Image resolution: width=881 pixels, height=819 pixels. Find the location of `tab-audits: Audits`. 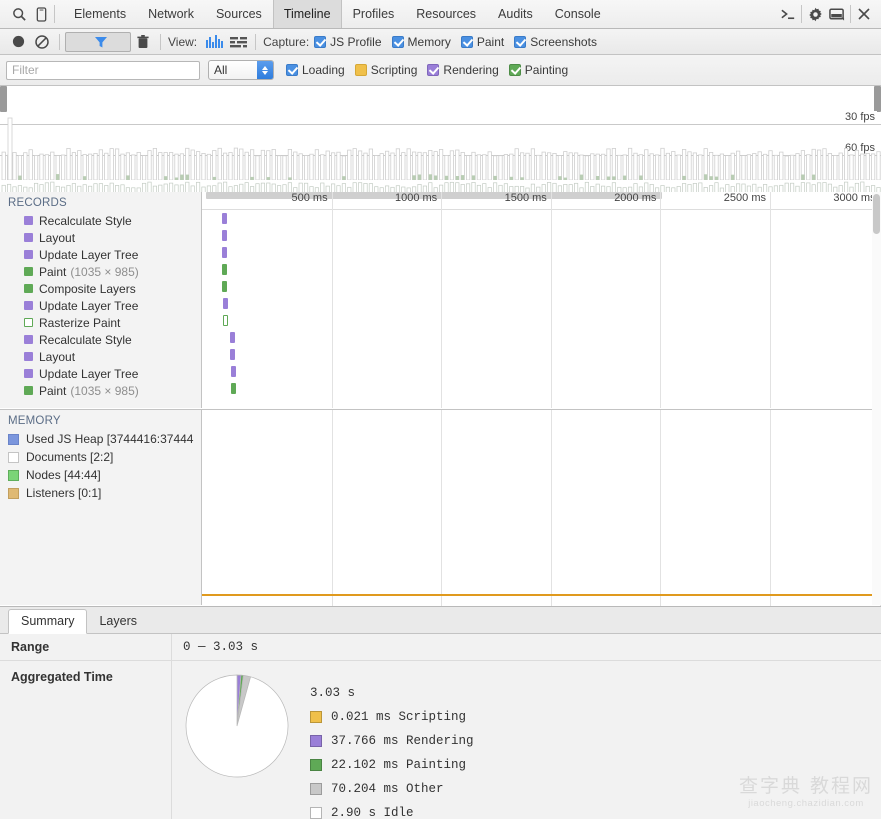

tab-audits: Audits is located at coordinates (515, 14).